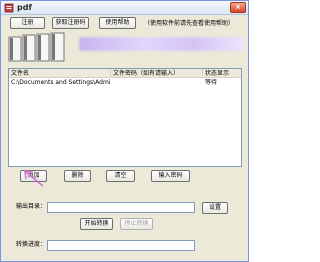 The height and width of the screenshot is (262, 320). Describe the element at coordinates (60, 73) in the screenshot. I see `column-filename: 文件名` at that location.